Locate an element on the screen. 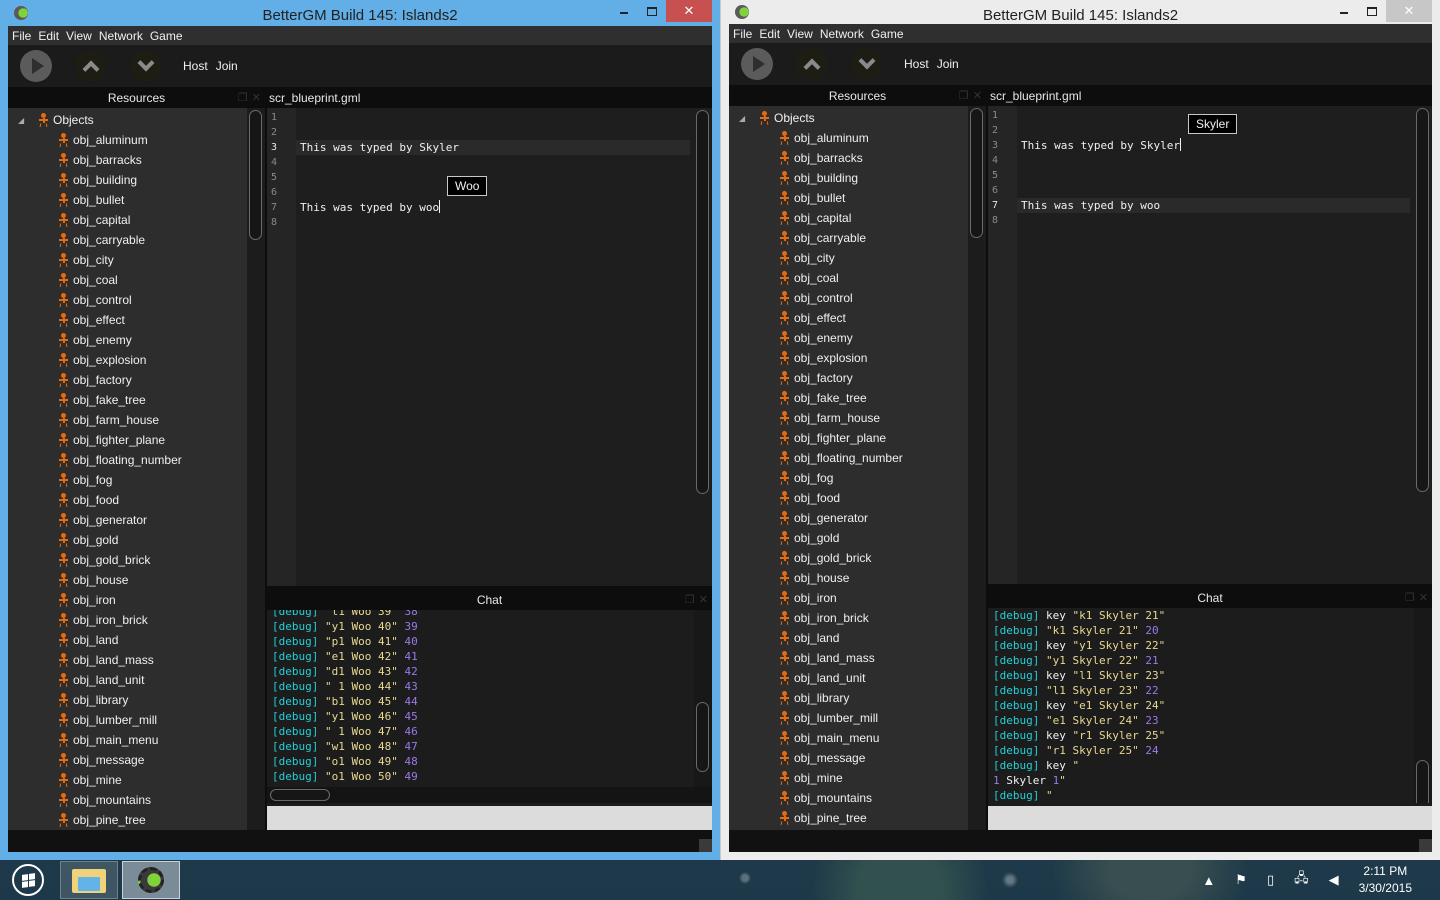 Image resolution: width=1440 pixels, height=900 pixels. chat-hscroll-thumb is located at coordinates (300, 795).